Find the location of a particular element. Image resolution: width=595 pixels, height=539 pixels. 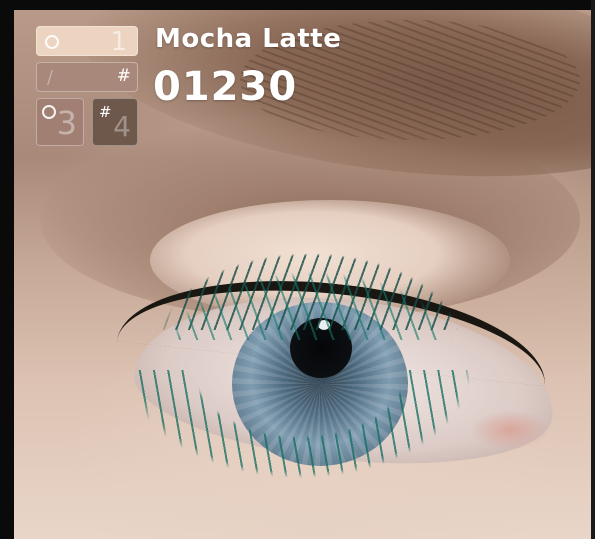

swatch-2-slash-icon: / is located at coordinates (50, 77).